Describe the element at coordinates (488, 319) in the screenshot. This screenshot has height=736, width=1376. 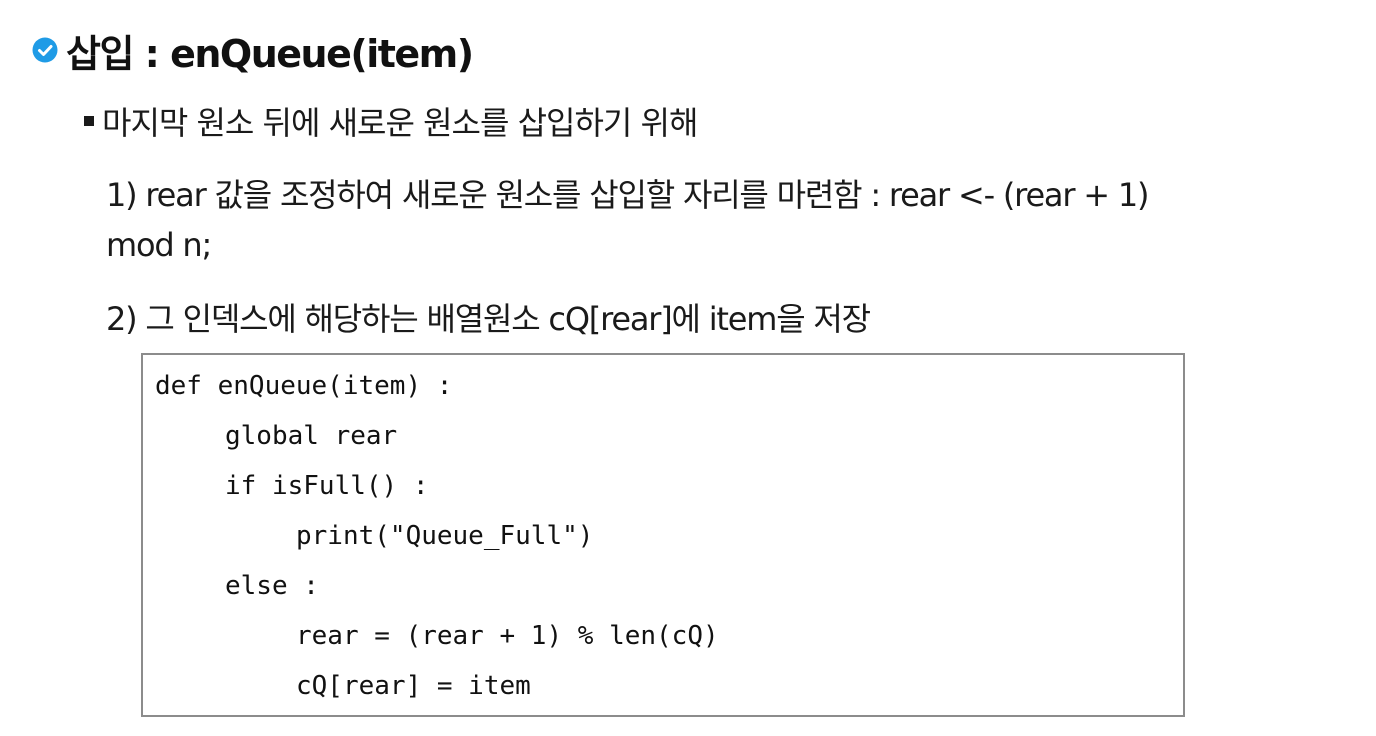
I see `step-2: 2) 그 인덱스에 해당하는 배열원소 cQ[rear]에 item을 저장` at that location.